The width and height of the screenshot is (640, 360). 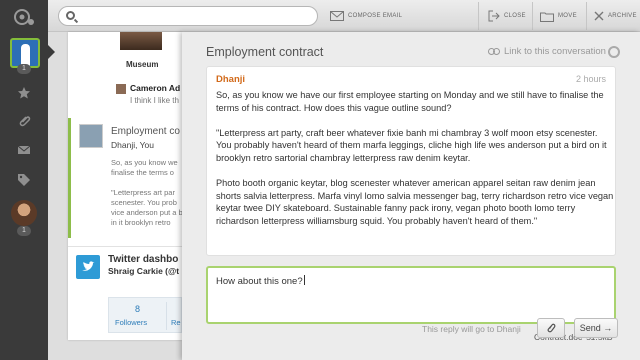 What do you see at coordinates (155, 88) in the screenshot?
I see `commenter-name: Cameron Ad` at bounding box center [155, 88].